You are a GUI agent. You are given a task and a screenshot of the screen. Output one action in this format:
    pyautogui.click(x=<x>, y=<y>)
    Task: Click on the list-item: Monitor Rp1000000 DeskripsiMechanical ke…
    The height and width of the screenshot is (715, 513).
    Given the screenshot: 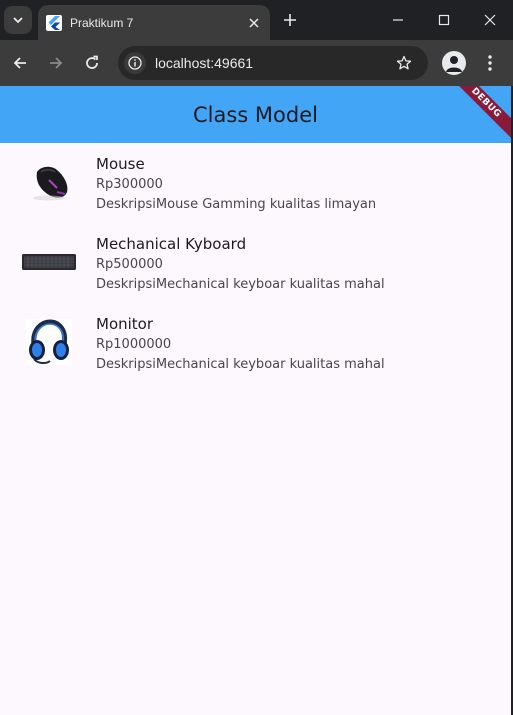 What is the action you would take?
    pyautogui.click(x=255, y=343)
    